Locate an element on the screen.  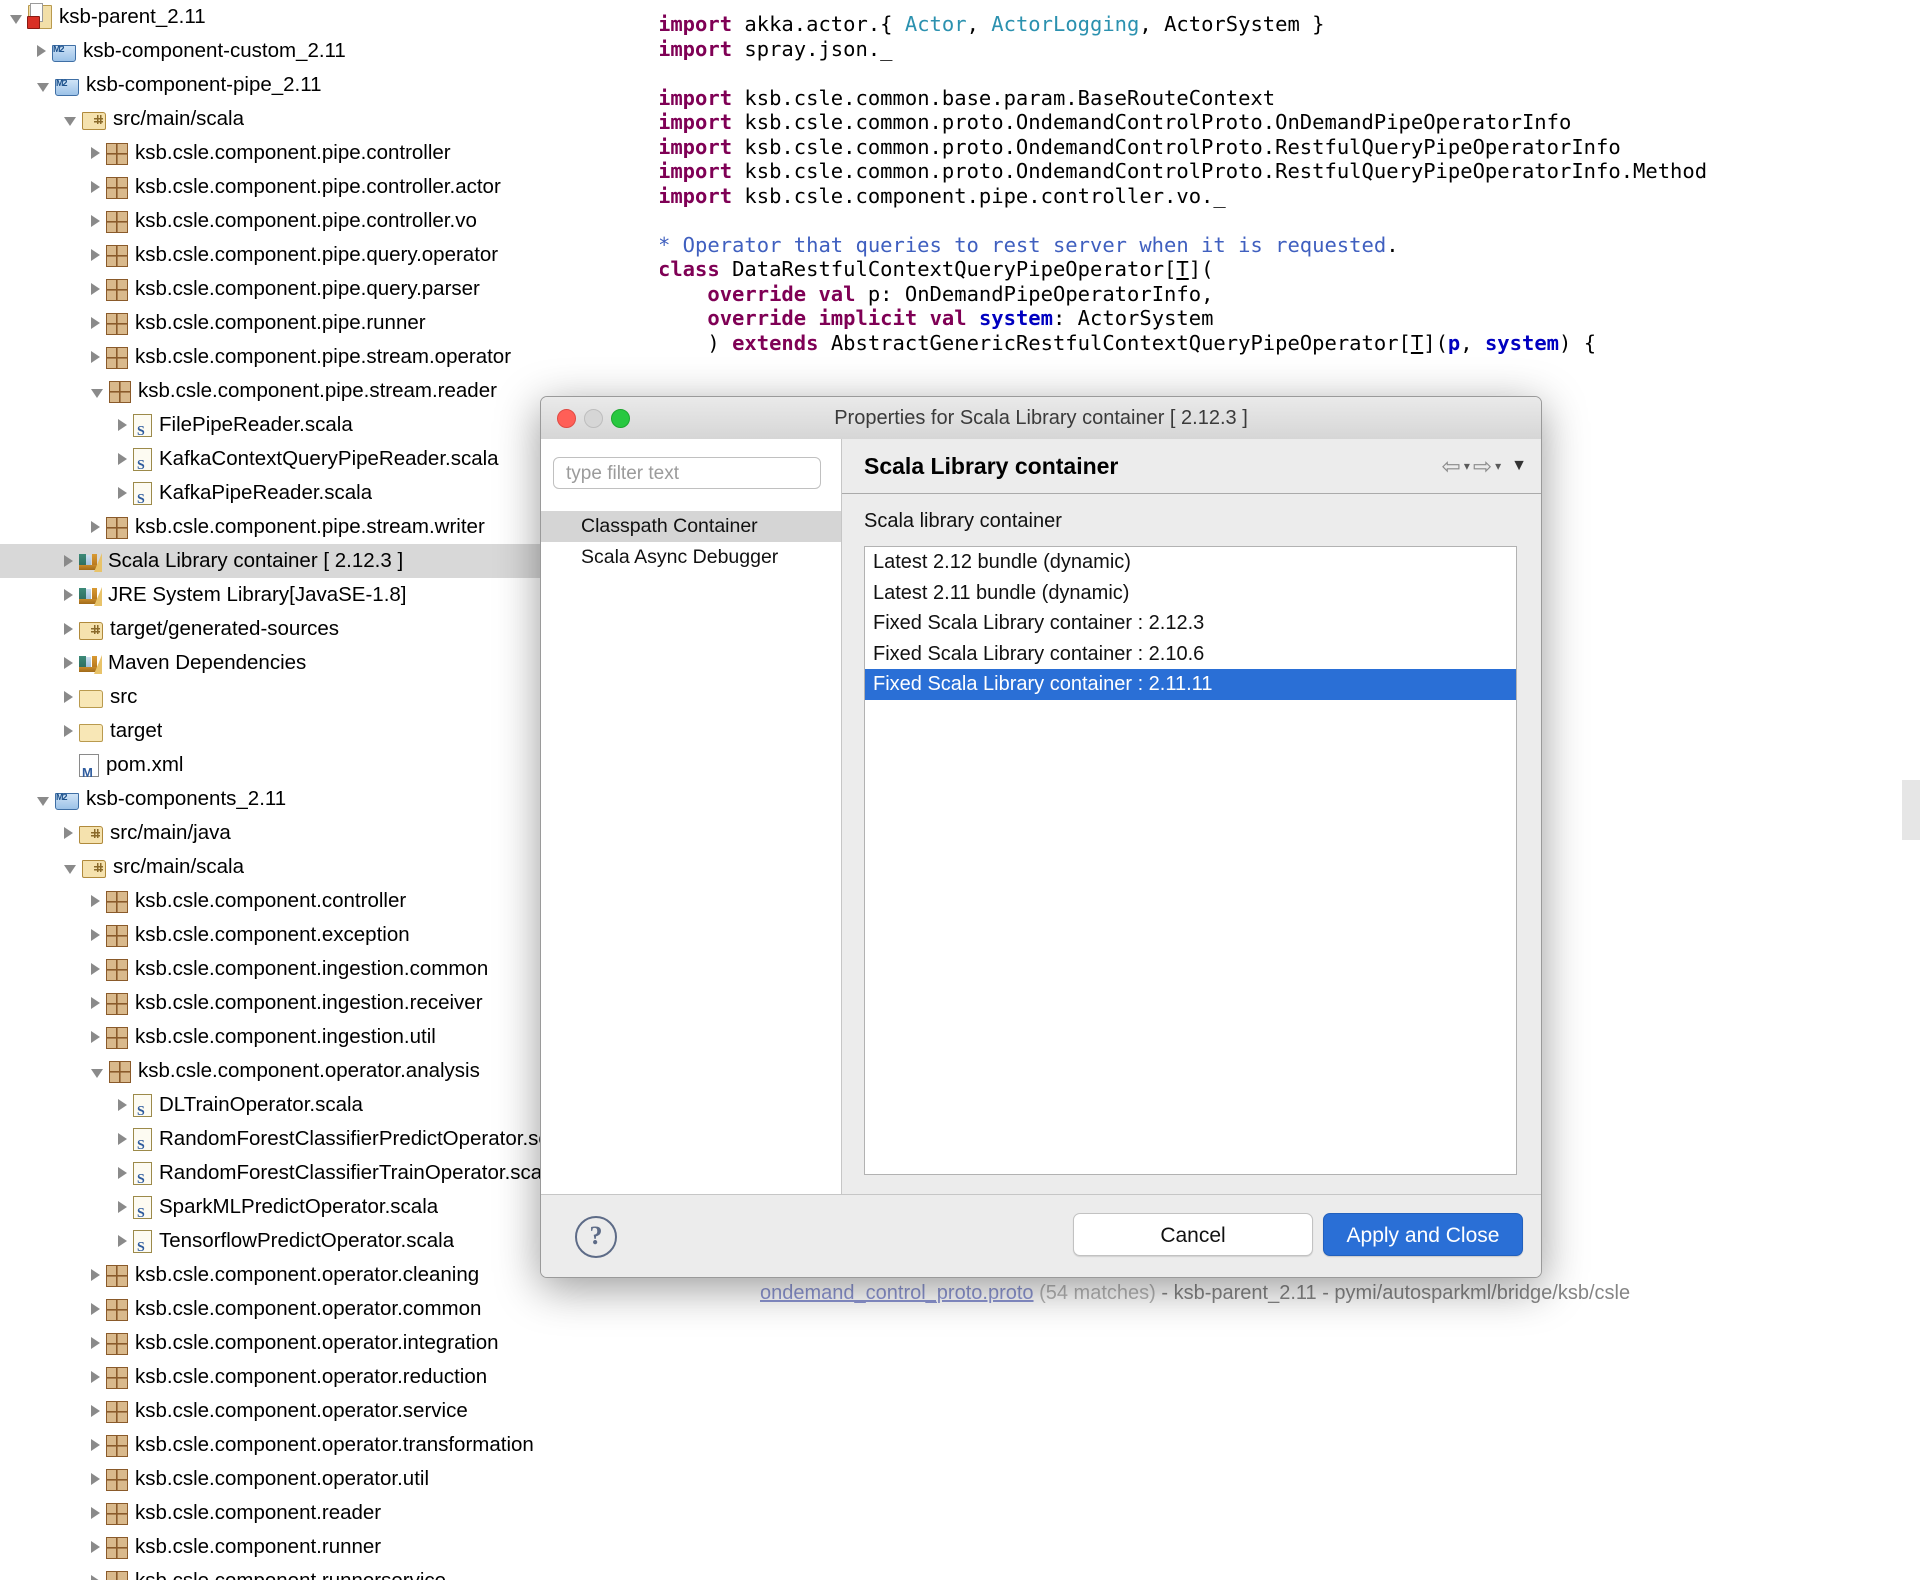
tree-row: ksb.csle.component.pipe.controller is located at coordinates (330, 153).